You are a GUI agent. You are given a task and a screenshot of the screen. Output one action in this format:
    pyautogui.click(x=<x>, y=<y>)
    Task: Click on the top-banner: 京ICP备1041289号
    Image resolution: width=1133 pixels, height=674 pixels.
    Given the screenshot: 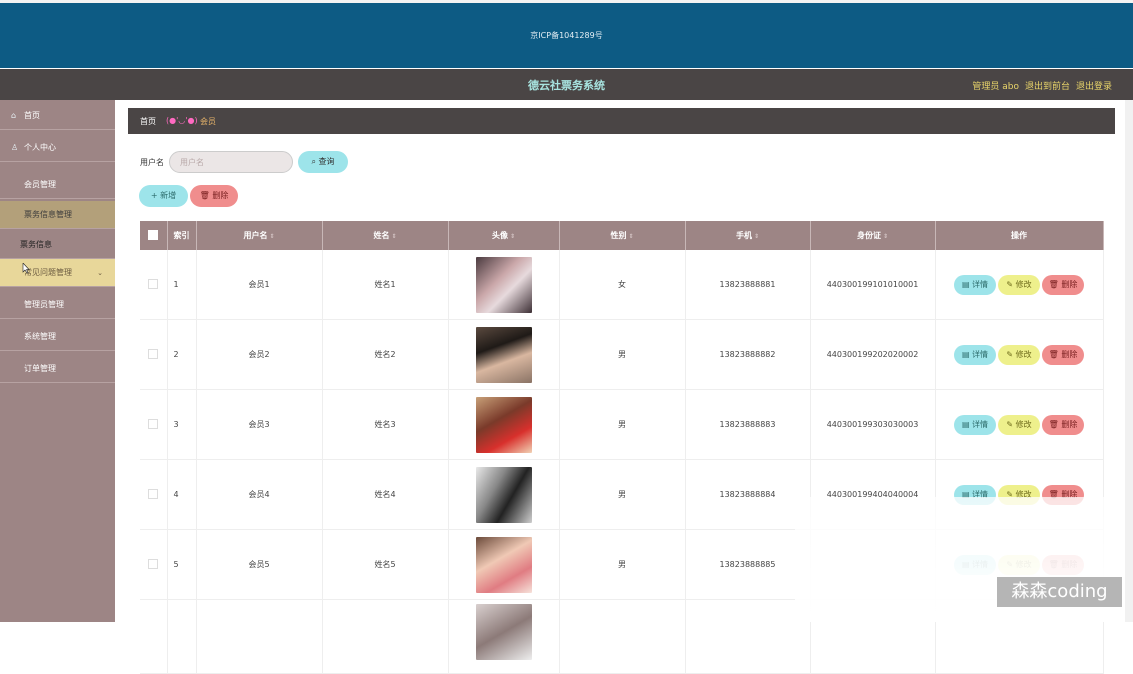 What is the action you would take?
    pyautogui.click(x=566, y=34)
    